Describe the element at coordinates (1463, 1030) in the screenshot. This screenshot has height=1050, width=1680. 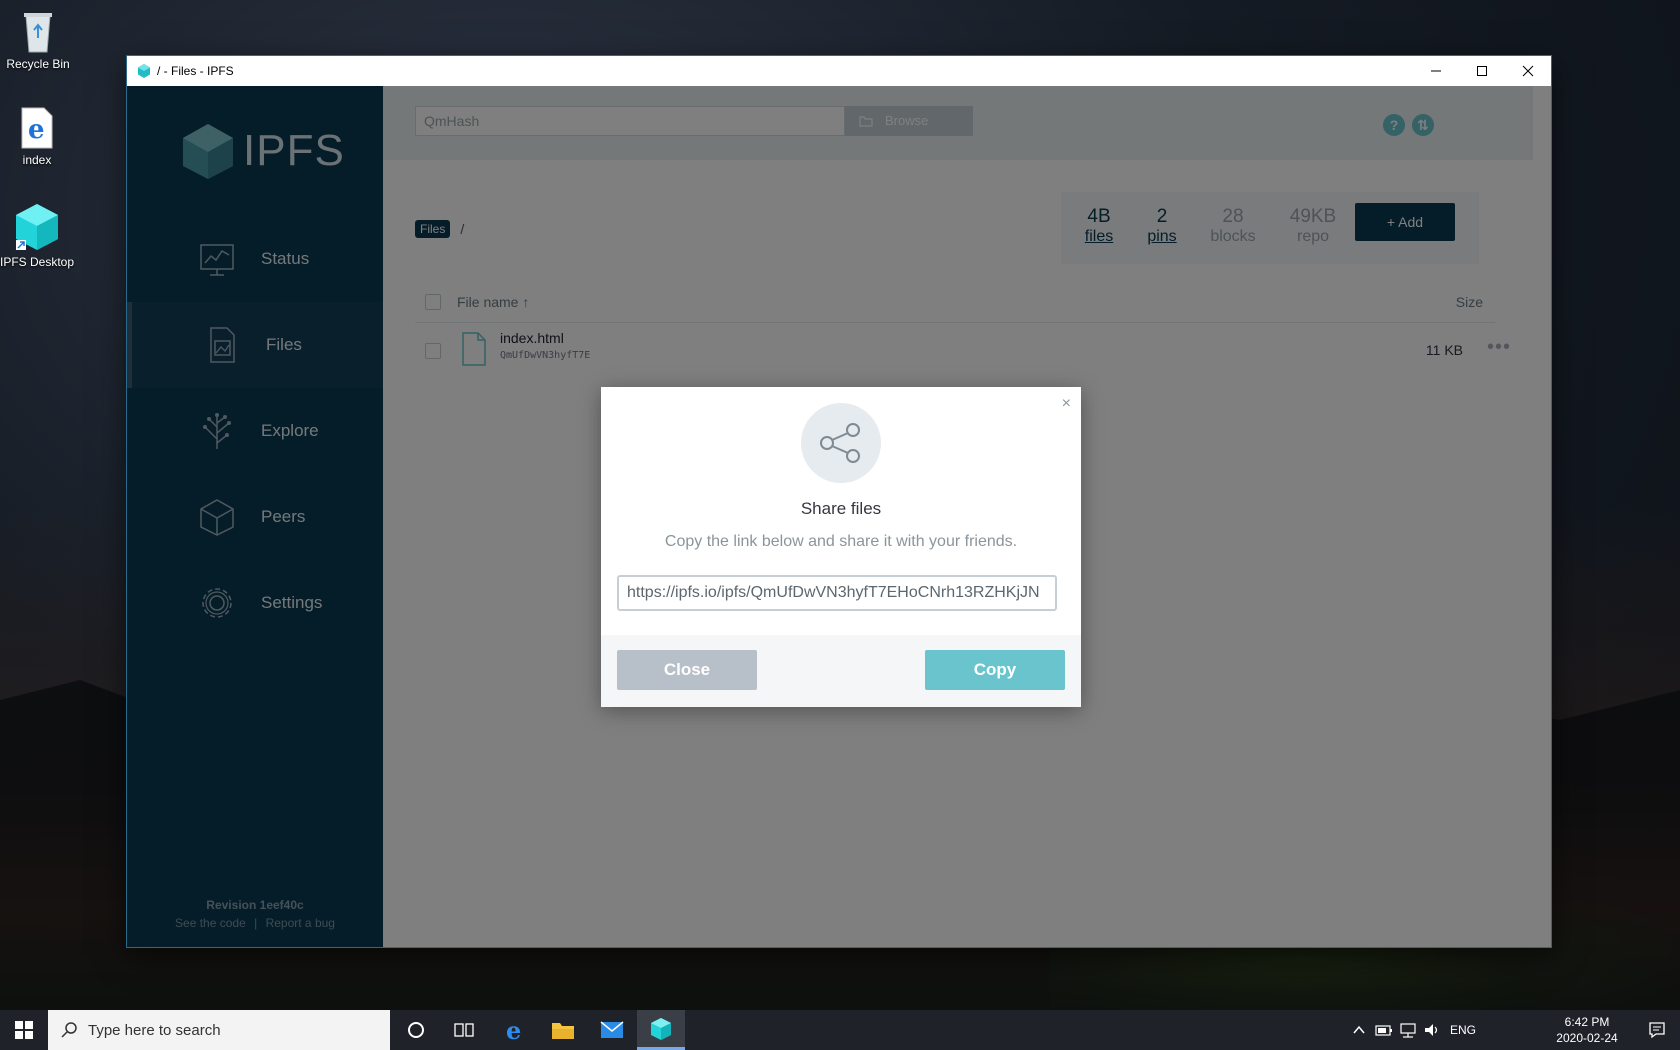
I see `input-language: ENG` at that location.